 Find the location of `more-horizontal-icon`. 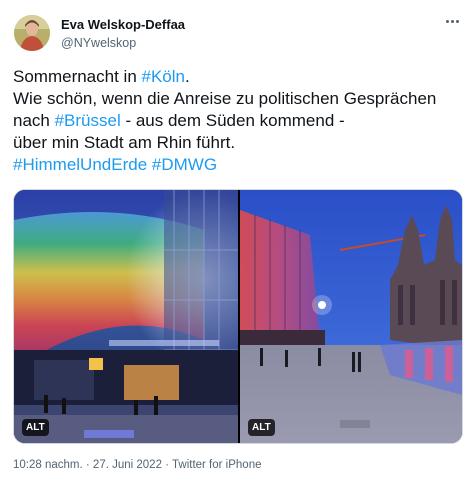

more-horizontal-icon is located at coordinates (453, 21).